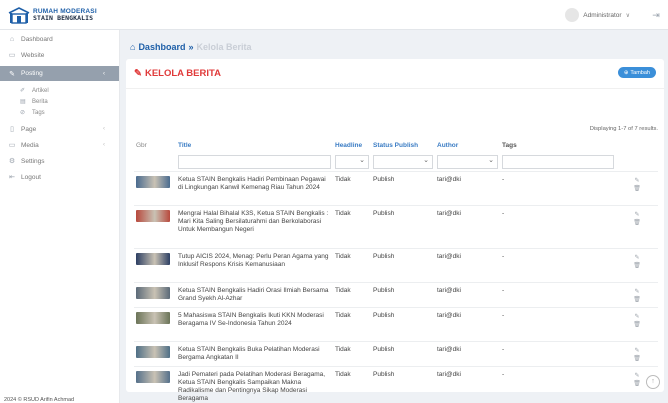  I want to click on headline-filter-select, so click(352, 161).